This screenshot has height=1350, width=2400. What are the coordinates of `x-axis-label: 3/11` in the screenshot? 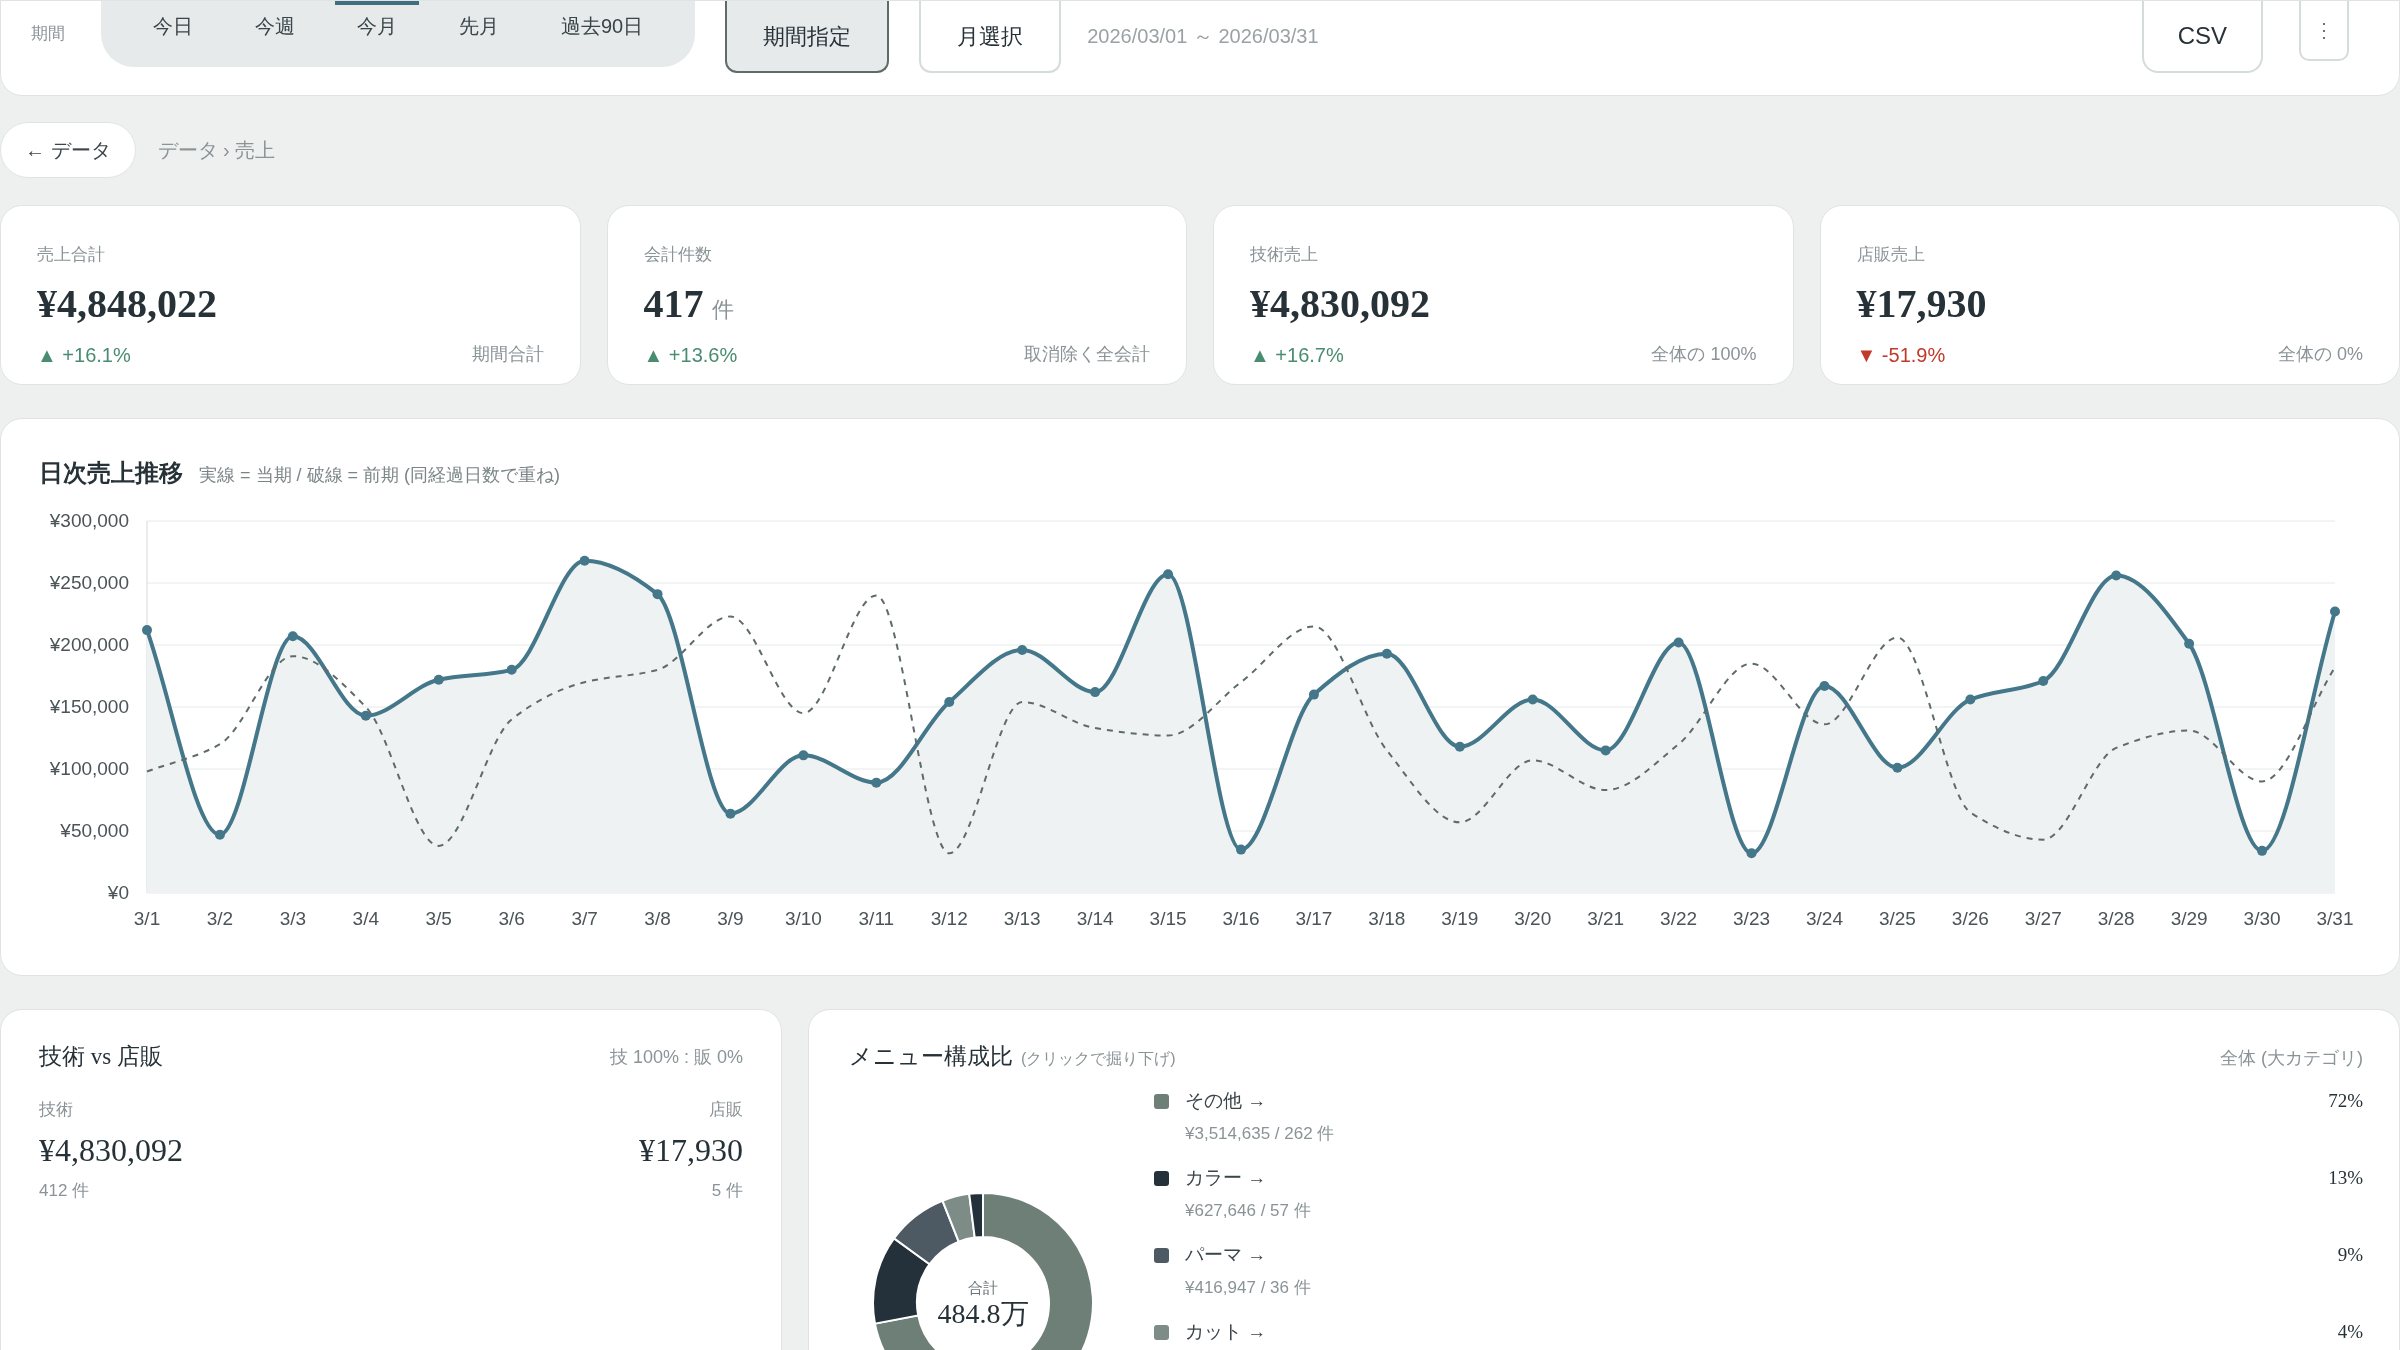 It's located at (876, 918).